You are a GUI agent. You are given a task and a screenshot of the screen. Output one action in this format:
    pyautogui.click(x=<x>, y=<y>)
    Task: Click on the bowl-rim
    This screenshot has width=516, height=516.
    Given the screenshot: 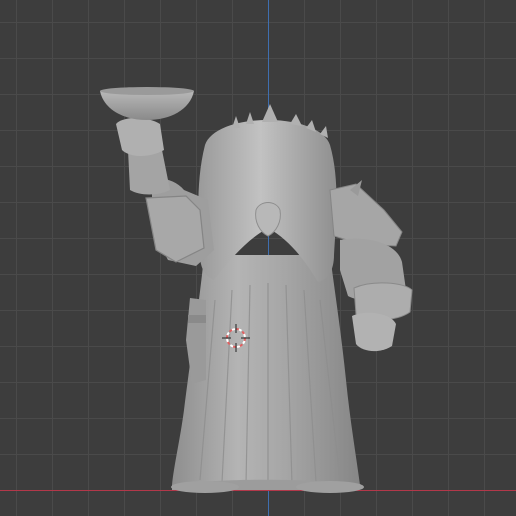 What is the action you would take?
    pyautogui.click(x=147, y=91)
    